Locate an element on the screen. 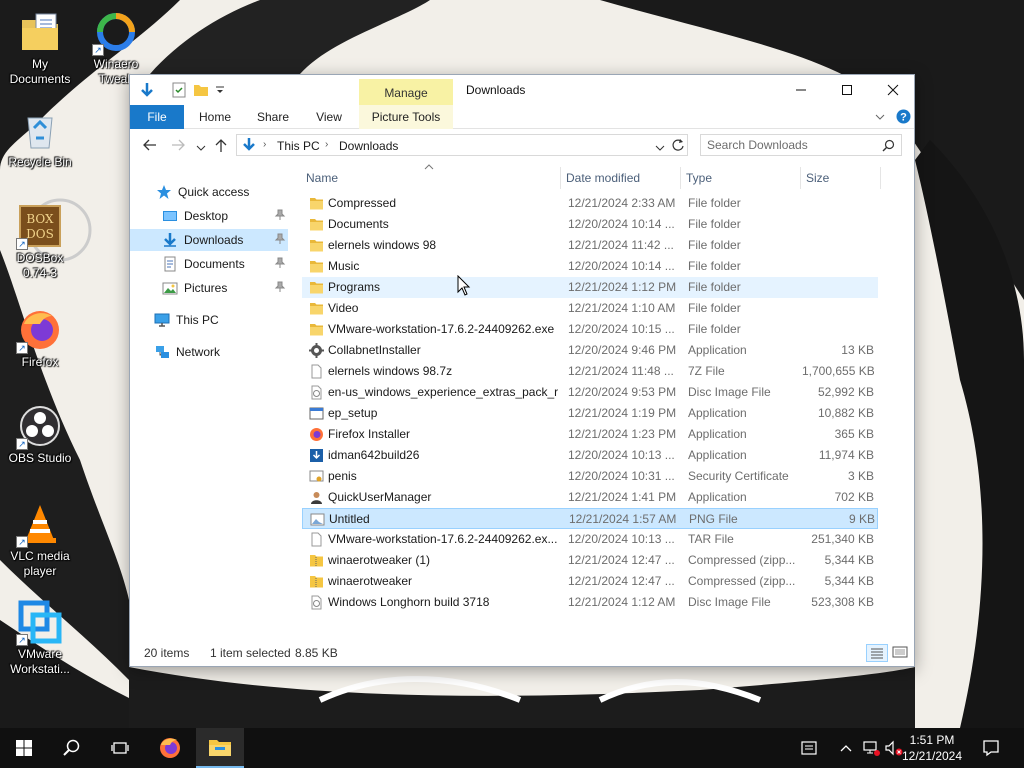 This screenshot has height=768, width=1024. large-icons-view-button is located at coordinates (900, 653).